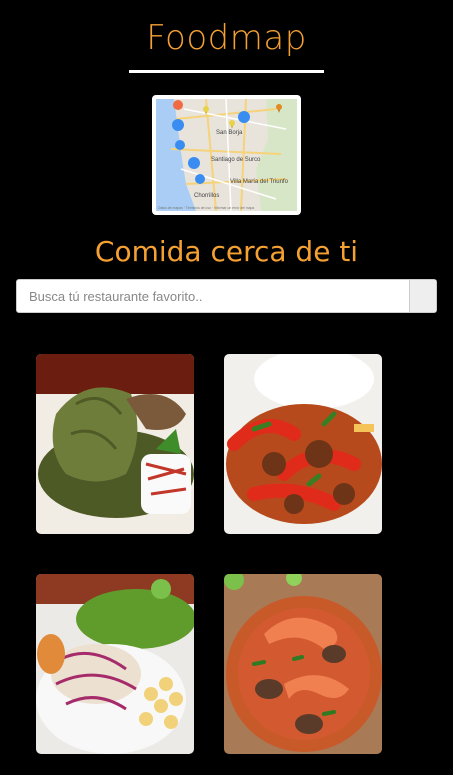 Image resolution: width=453 pixels, height=775 pixels. What do you see at coordinates (236, 160) in the screenshot?
I see `map-label-surco: Santiago de Surco` at bounding box center [236, 160].